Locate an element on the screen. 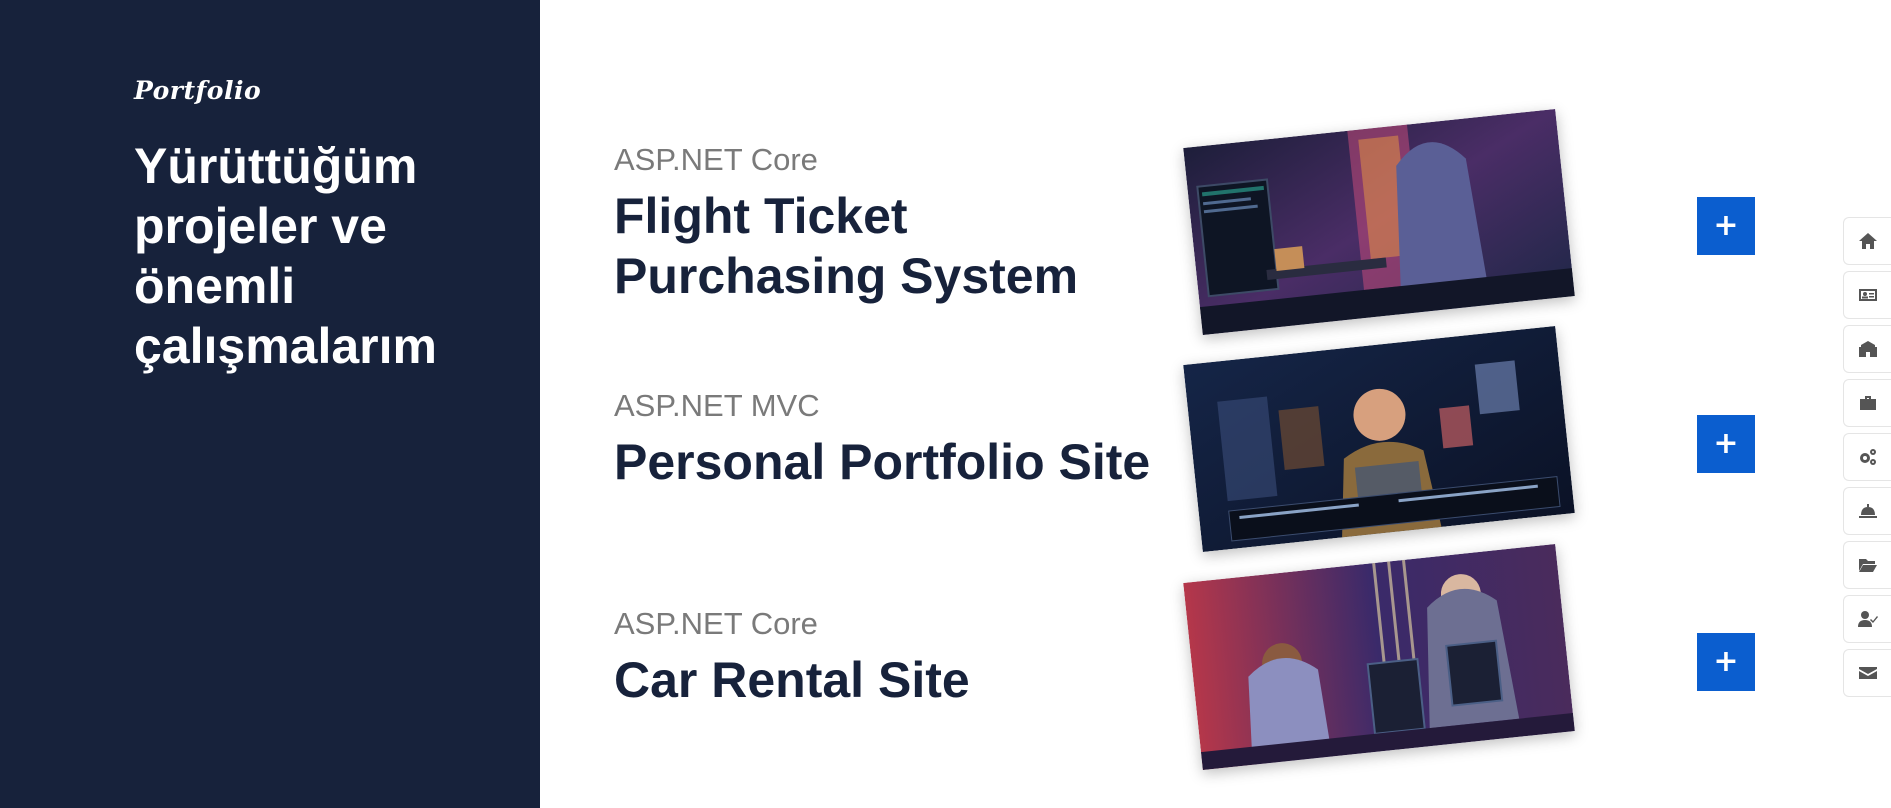  home-icon is located at coordinates (1867, 241).